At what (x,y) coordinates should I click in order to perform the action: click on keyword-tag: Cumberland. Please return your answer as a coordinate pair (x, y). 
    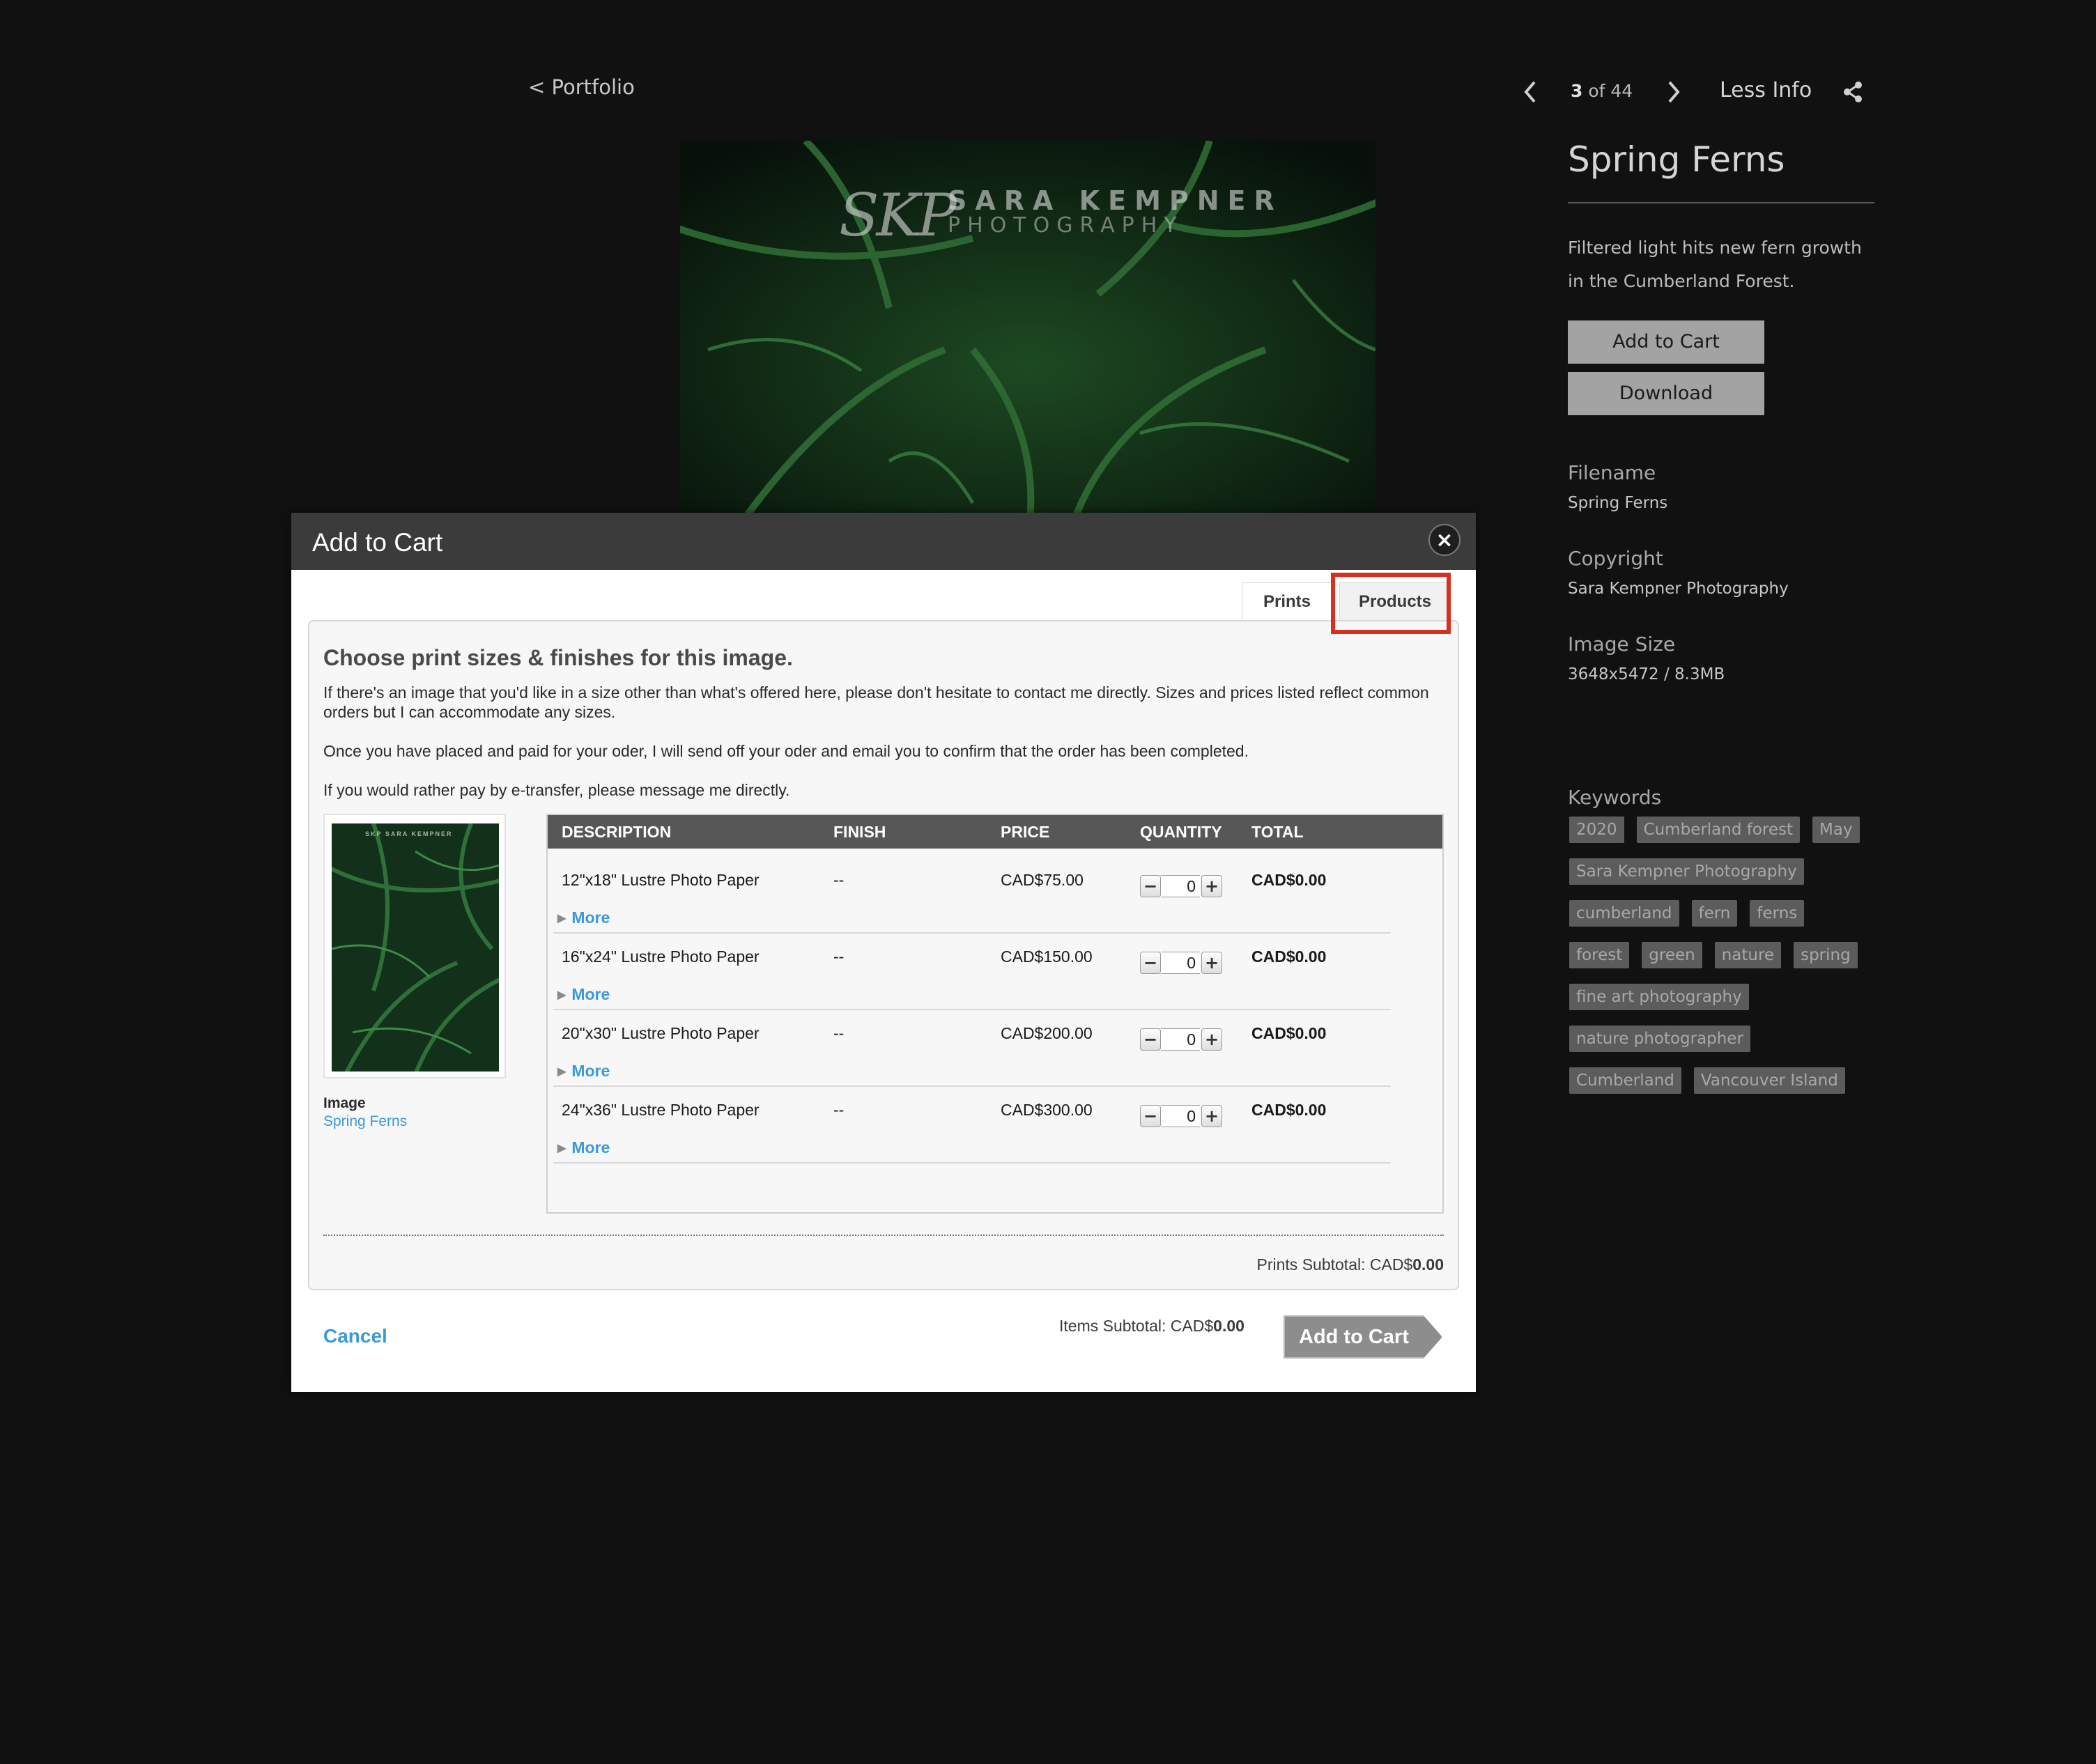
    Looking at the image, I should click on (1625, 1080).